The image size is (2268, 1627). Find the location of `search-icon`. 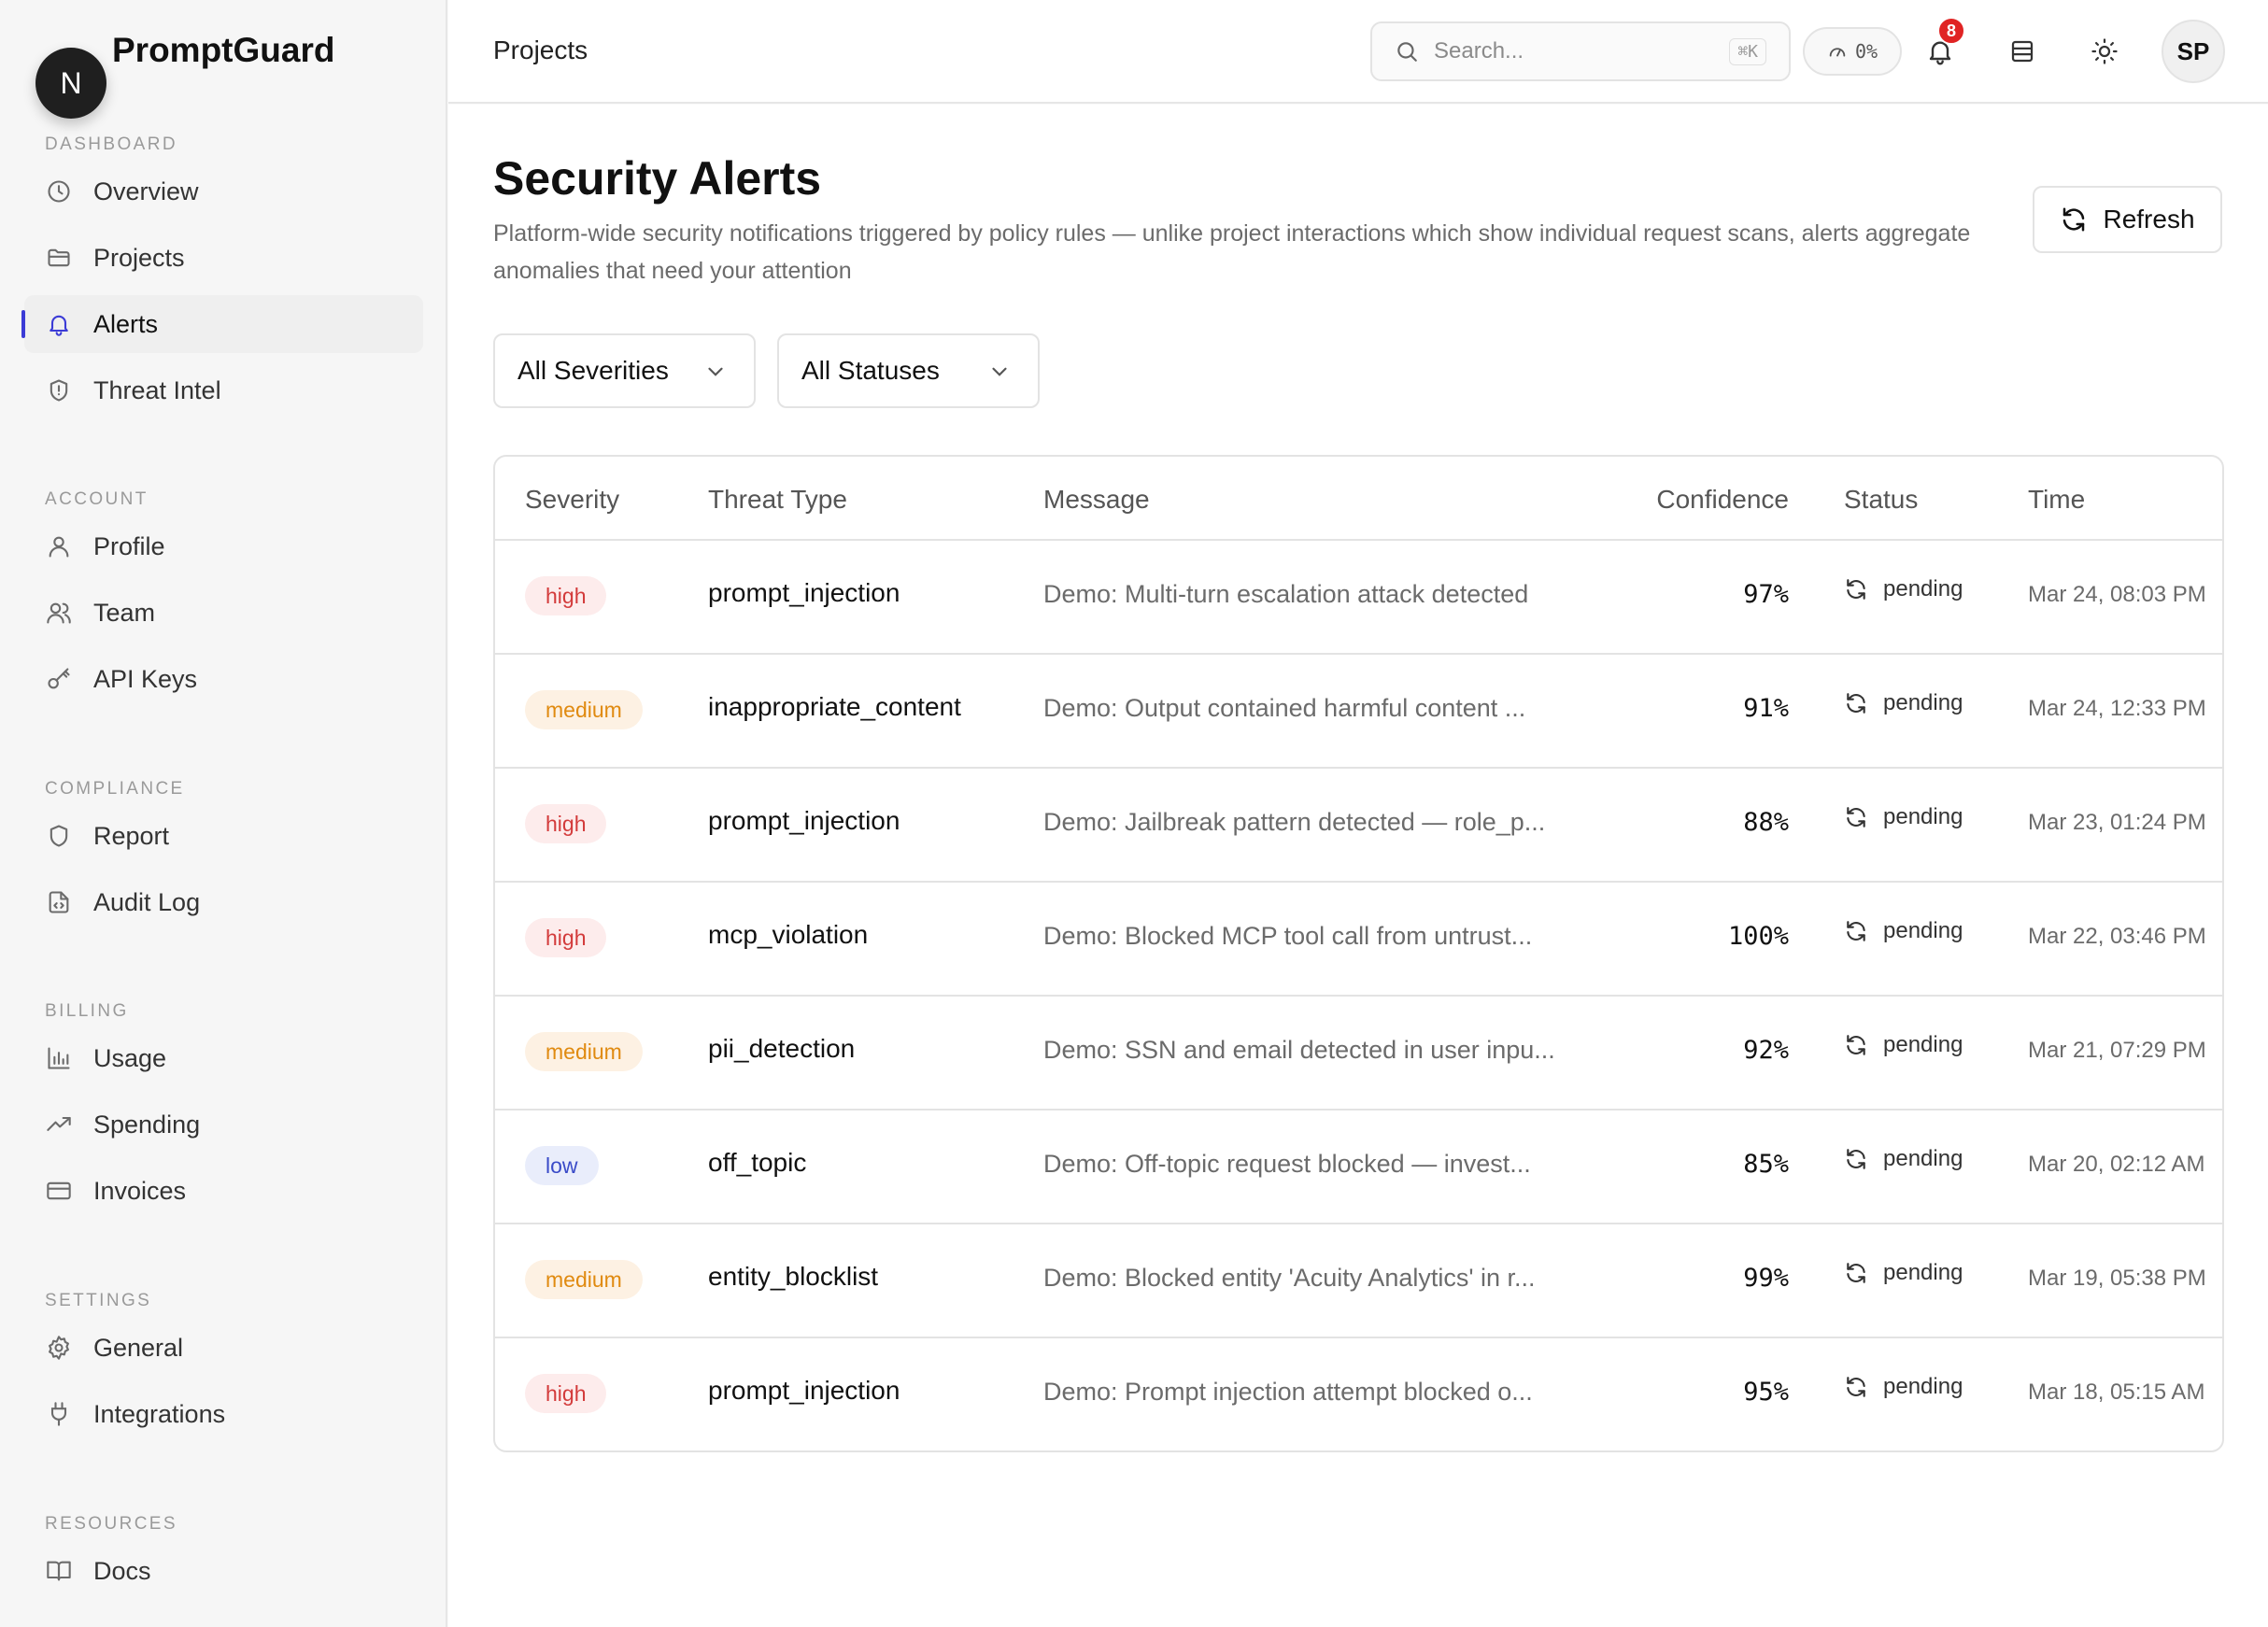

search-icon is located at coordinates (1407, 51).